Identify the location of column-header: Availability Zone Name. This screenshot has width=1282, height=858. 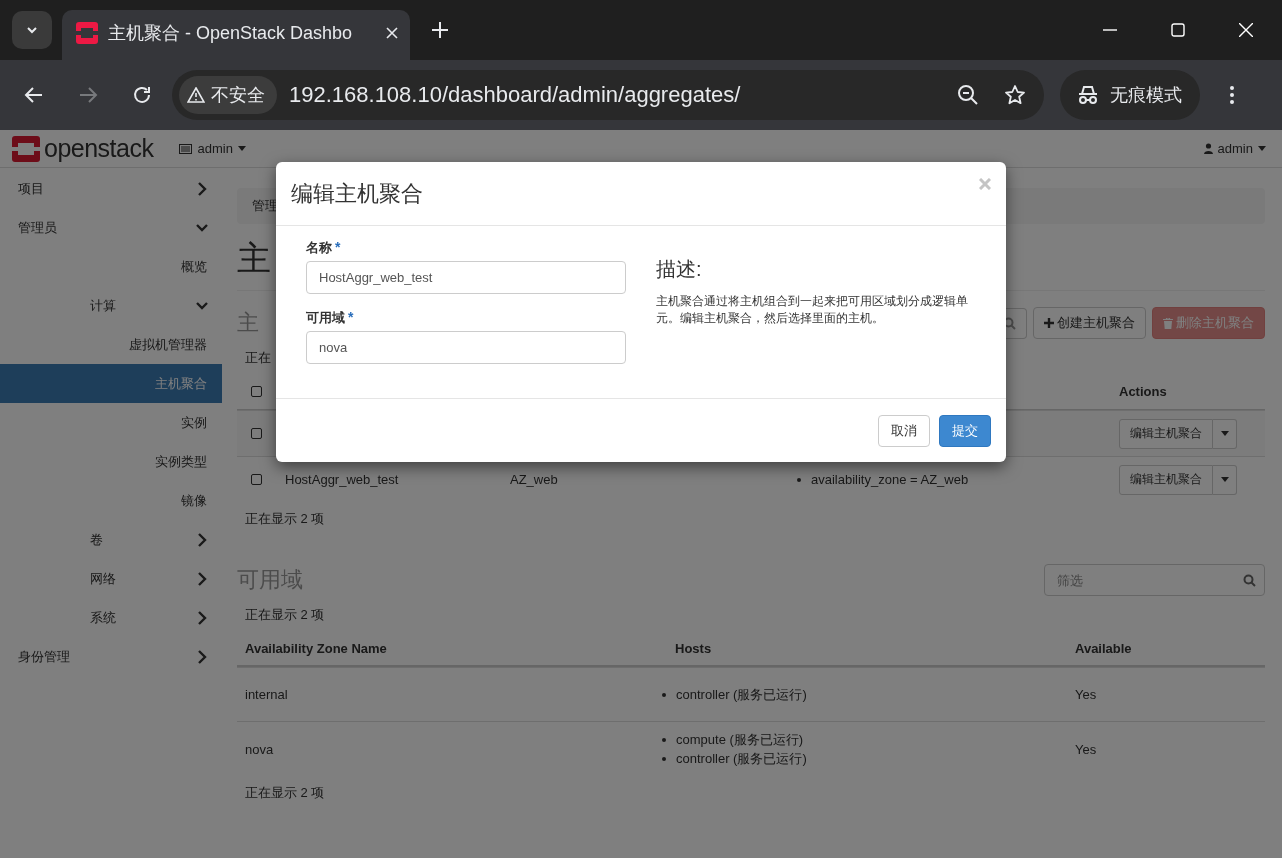
(316, 648).